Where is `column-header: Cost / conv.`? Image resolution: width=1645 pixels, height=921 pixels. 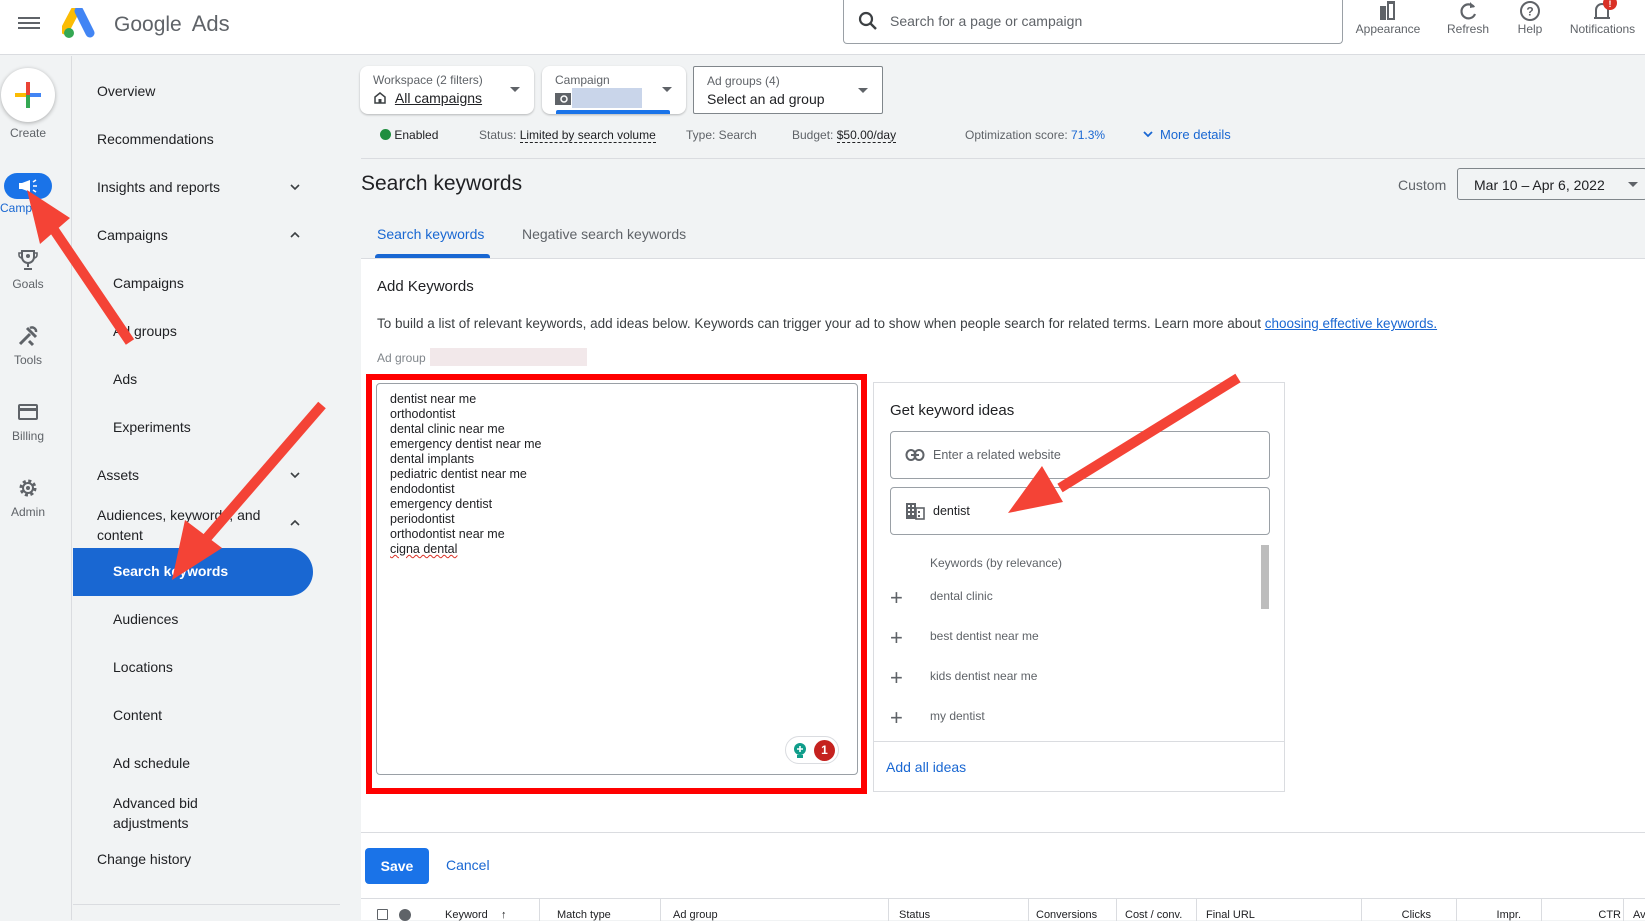 column-header: Cost / conv. is located at coordinates (1153, 915).